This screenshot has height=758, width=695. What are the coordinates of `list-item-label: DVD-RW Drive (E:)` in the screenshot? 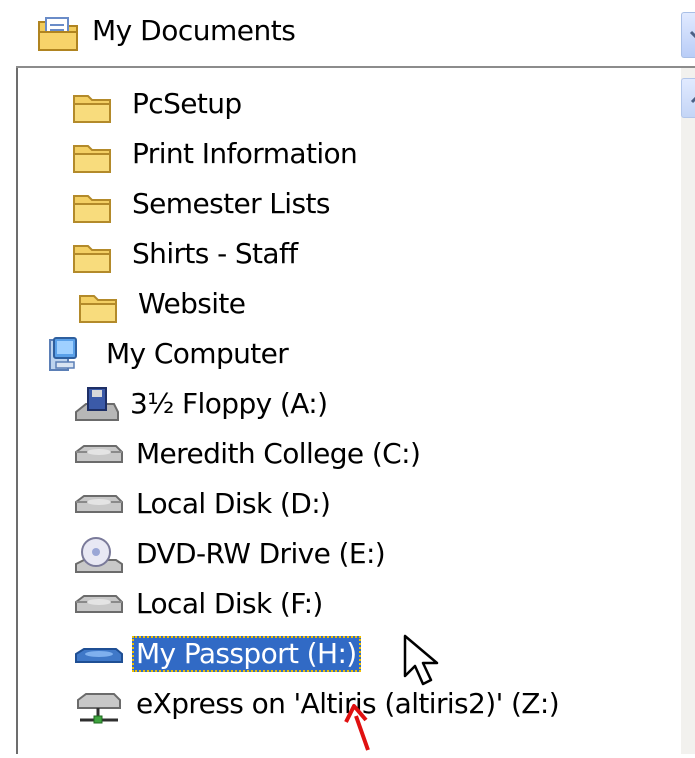 It's located at (261, 553).